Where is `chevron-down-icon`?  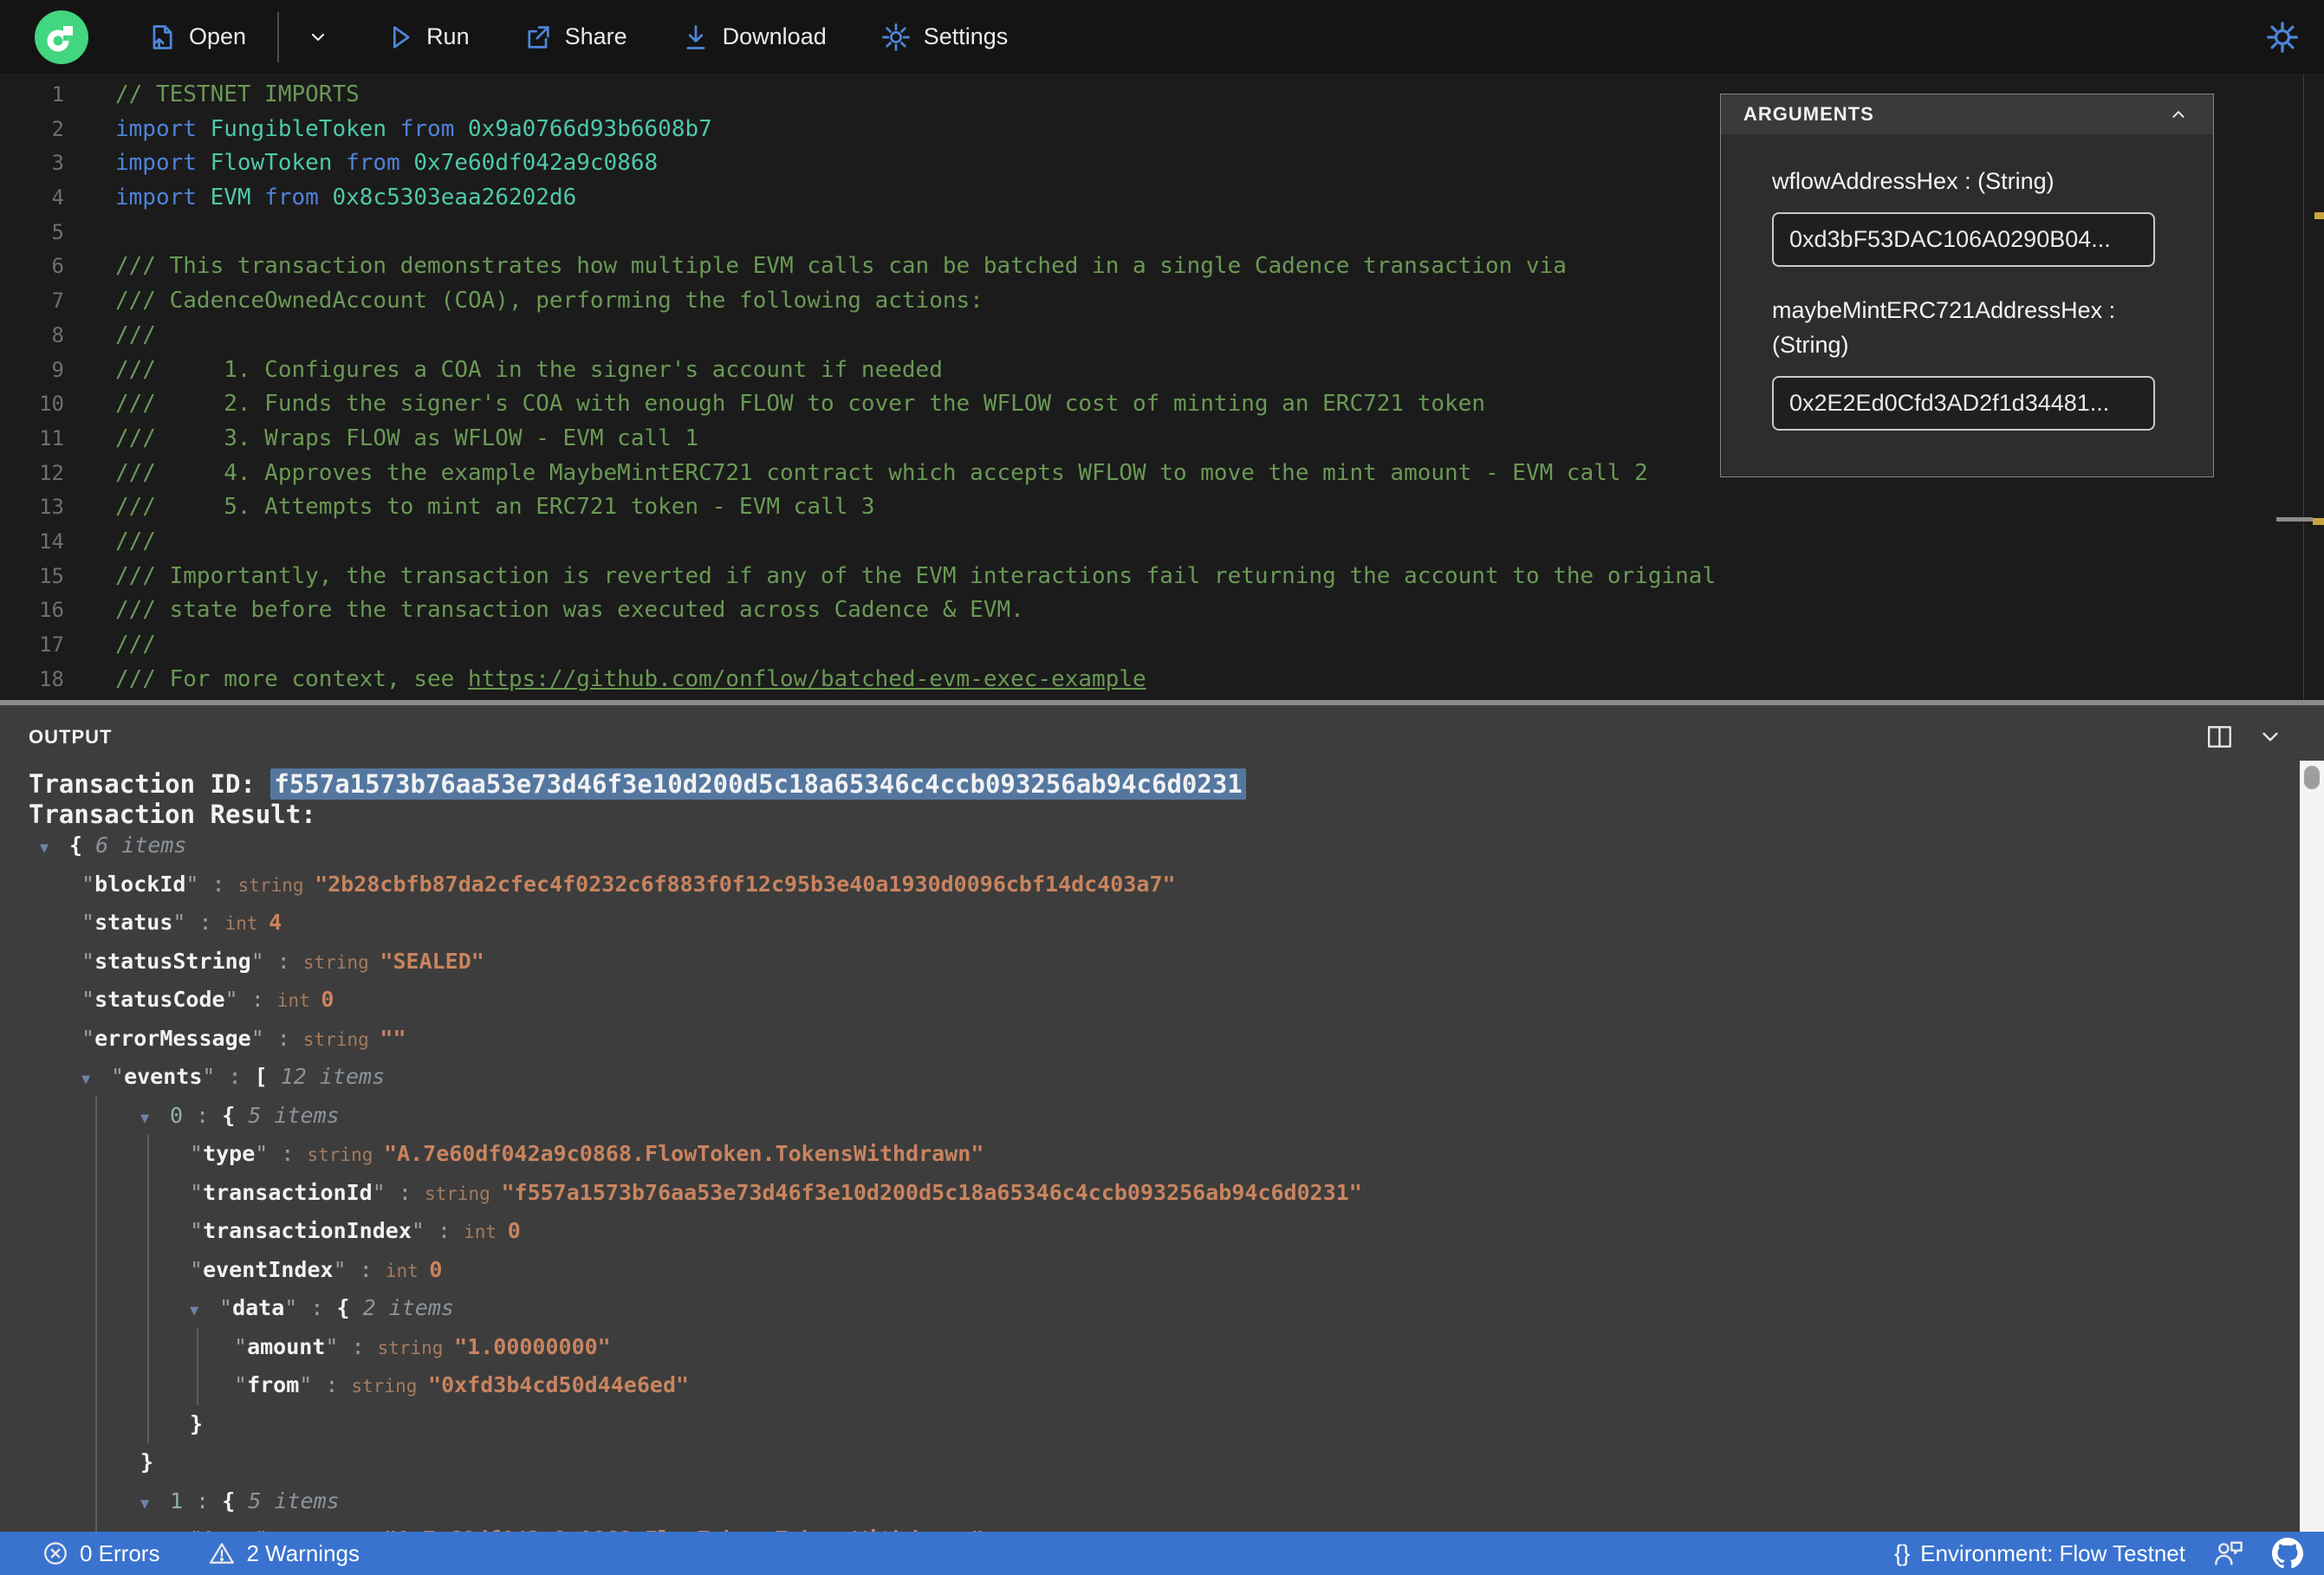 chevron-down-icon is located at coordinates (318, 37).